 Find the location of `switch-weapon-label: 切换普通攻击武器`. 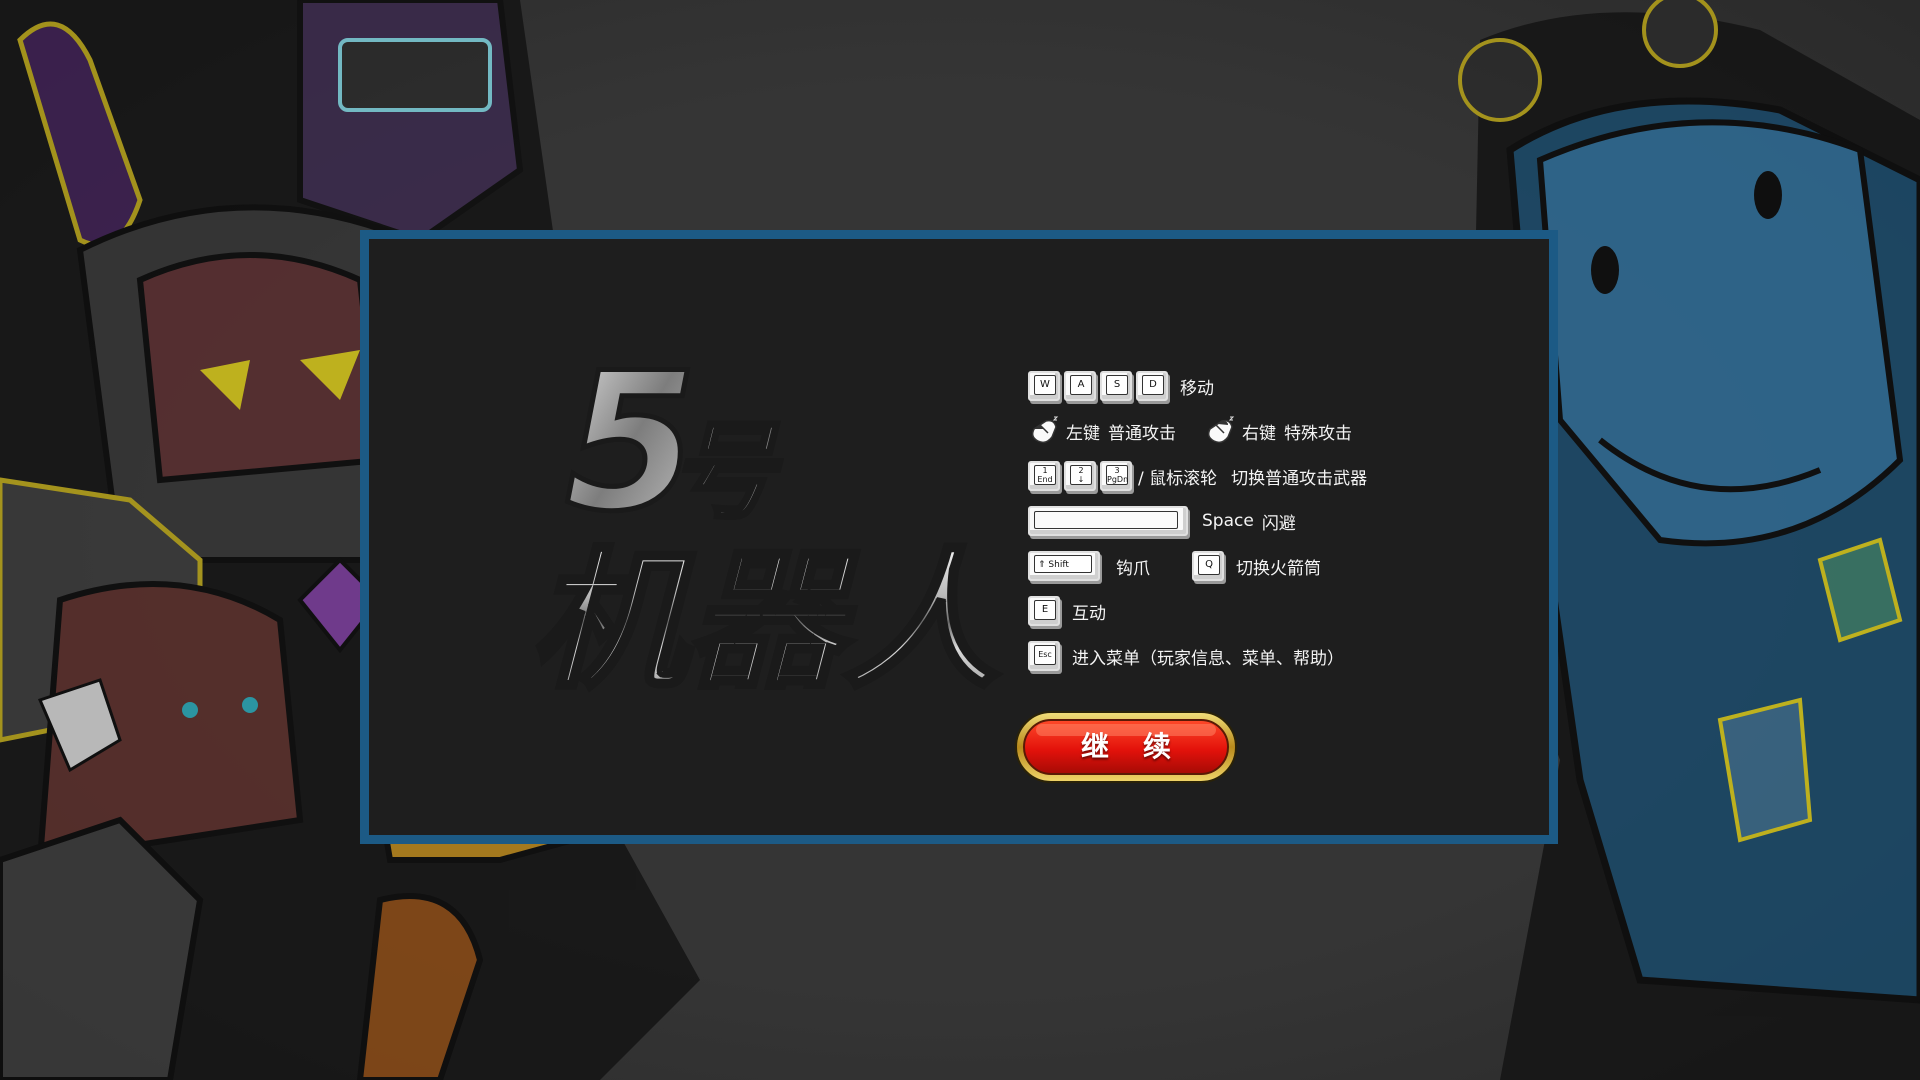

switch-weapon-label: 切换普通攻击武器 is located at coordinates (1299, 478).